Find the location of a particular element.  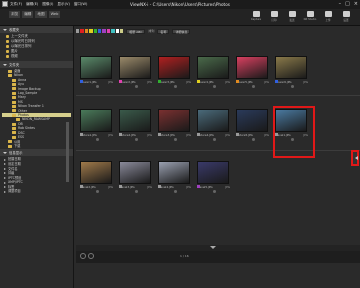

nx-studio-button: NX Studio is located at coordinates (310, 16).